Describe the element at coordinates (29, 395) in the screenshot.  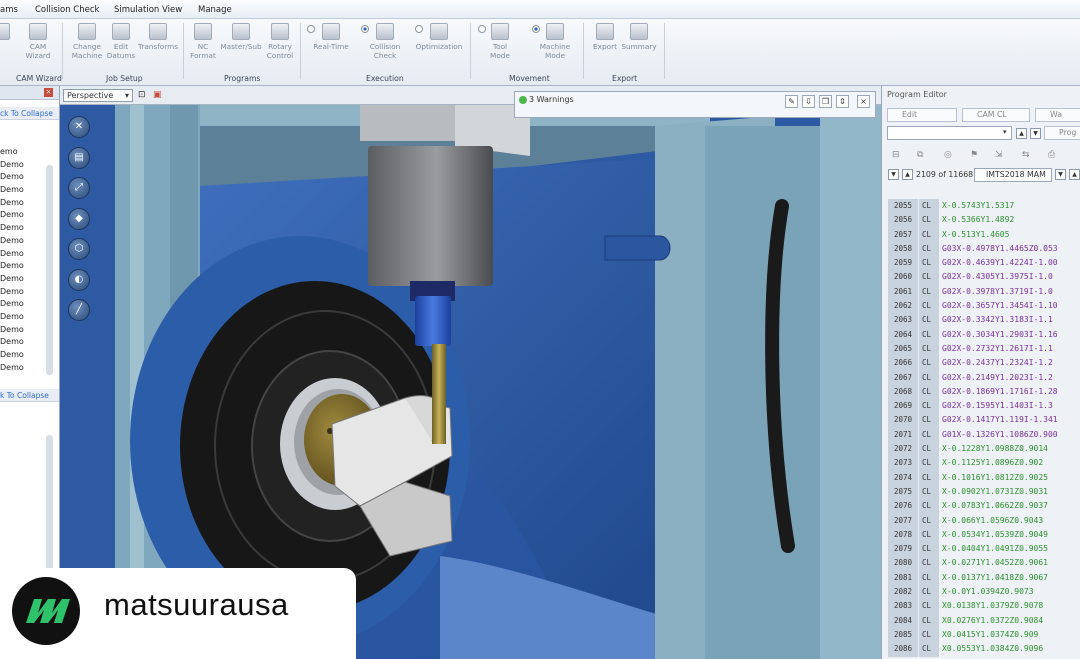
I see `collapse-link-bottom: k To Collapse` at that location.